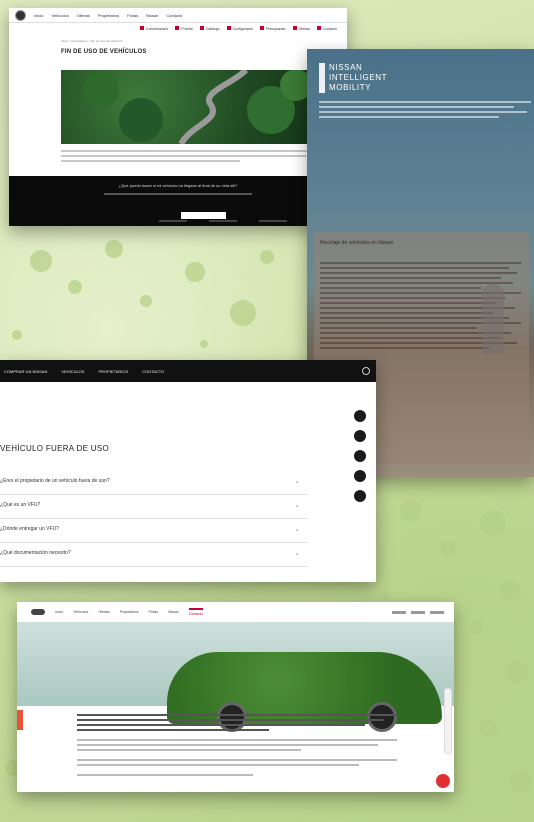 The height and width of the screenshot is (822, 534). Describe the element at coordinates (493, 319) in the screenshot. I see `person-silhouette` at that location.